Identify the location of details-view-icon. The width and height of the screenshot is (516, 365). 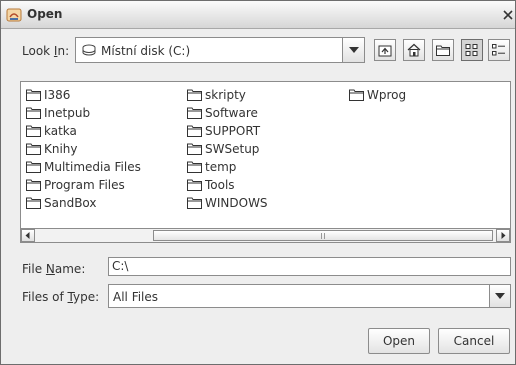
(498, 50).